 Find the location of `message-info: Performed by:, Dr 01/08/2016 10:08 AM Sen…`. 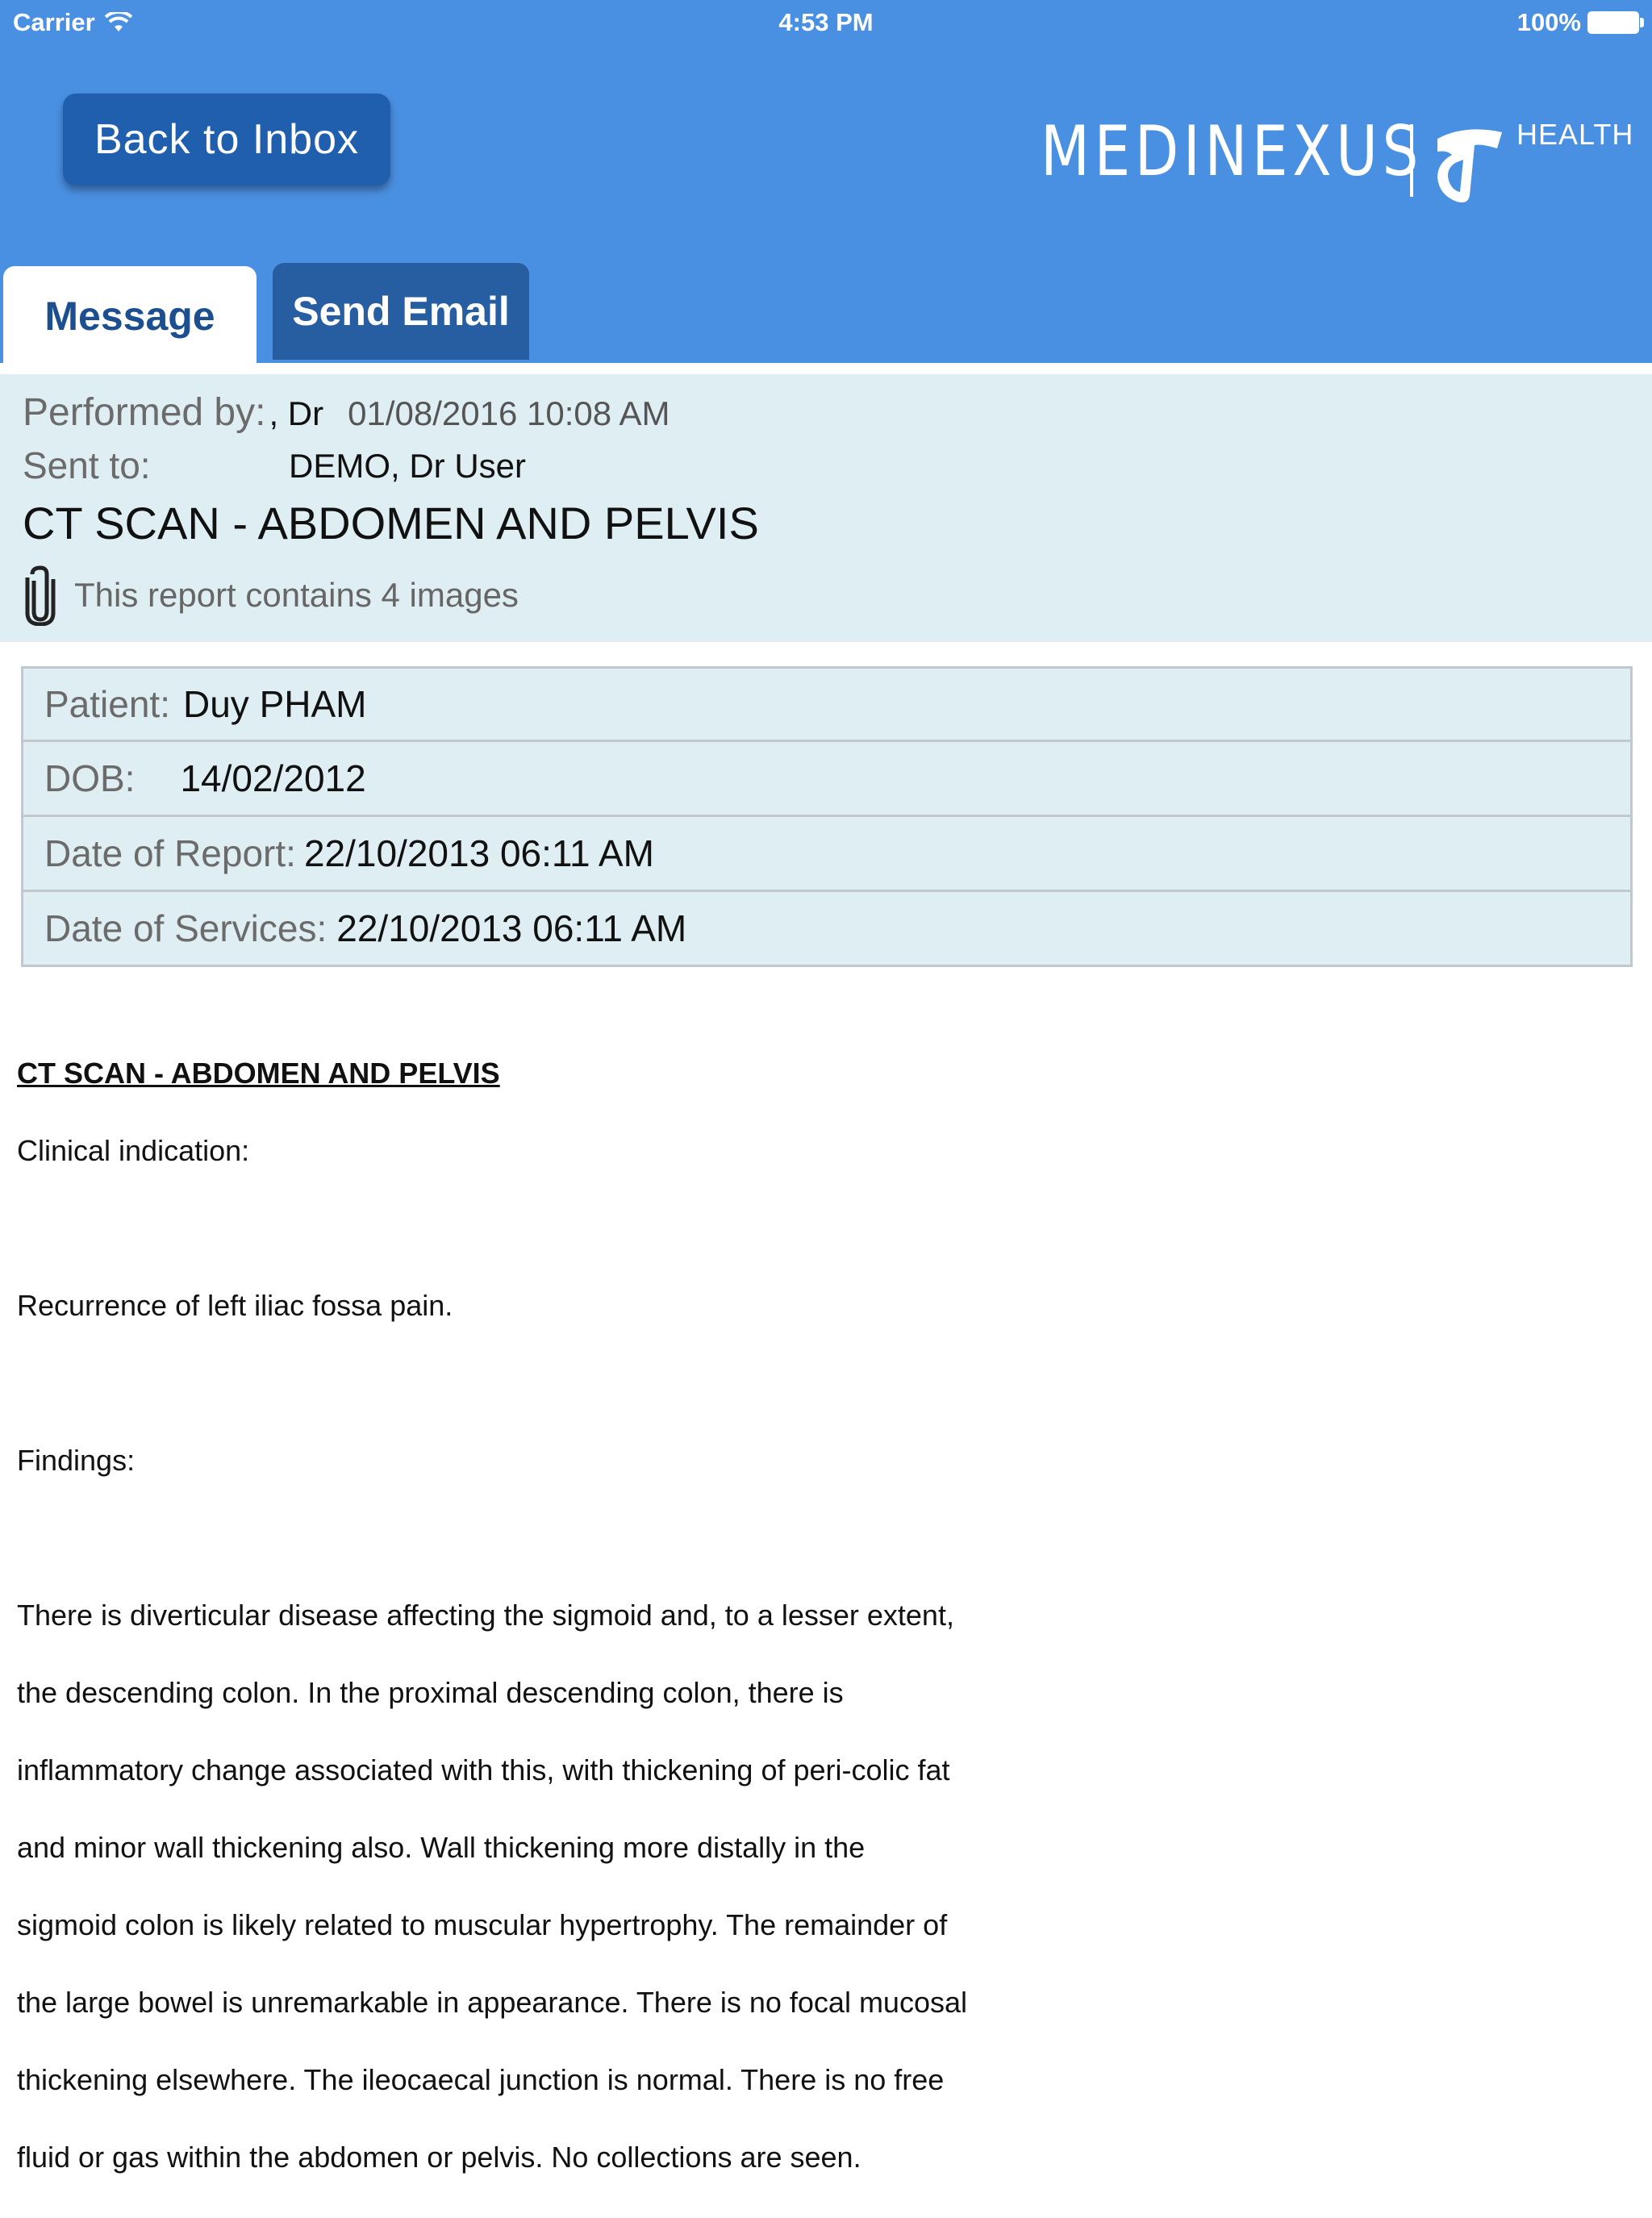

message-info: Performed by:, Dr 01/08/2016 10:08 AM Sen… is located at coordinates (826, 508).